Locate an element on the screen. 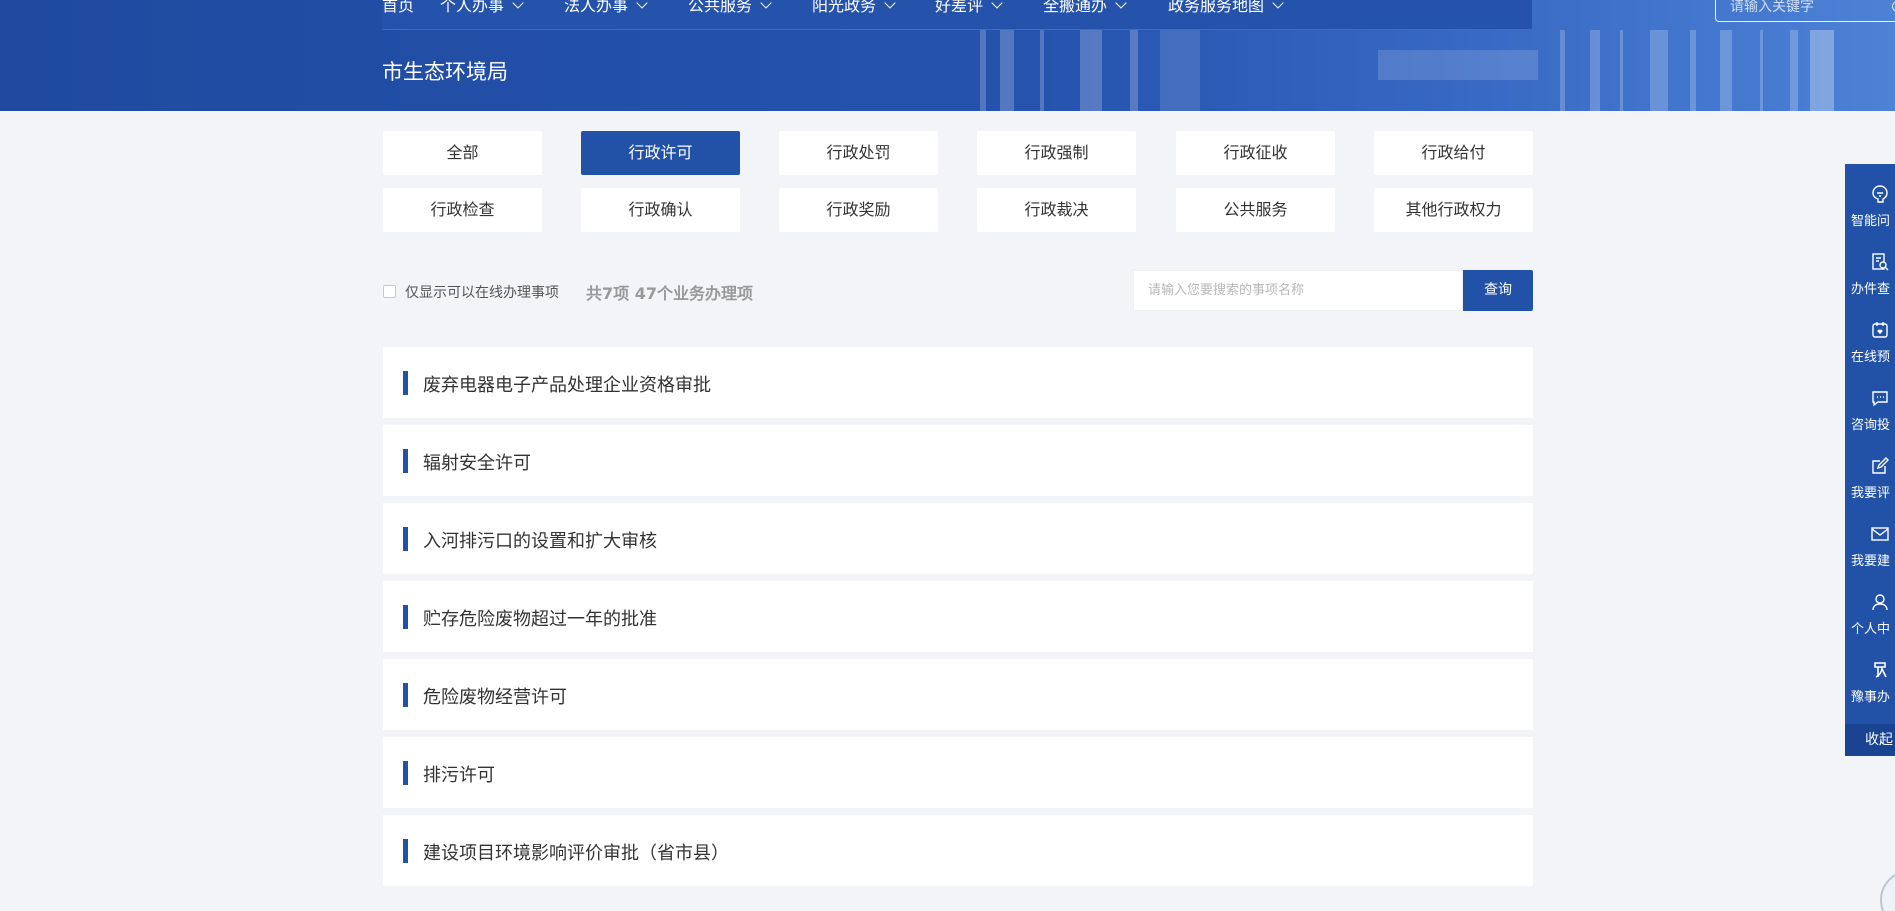 Image resolution: width=1895 pixels, height=911 pixels. list-item: 贮存危险废物超过一年的批准 is located at coordinates (958, 616).